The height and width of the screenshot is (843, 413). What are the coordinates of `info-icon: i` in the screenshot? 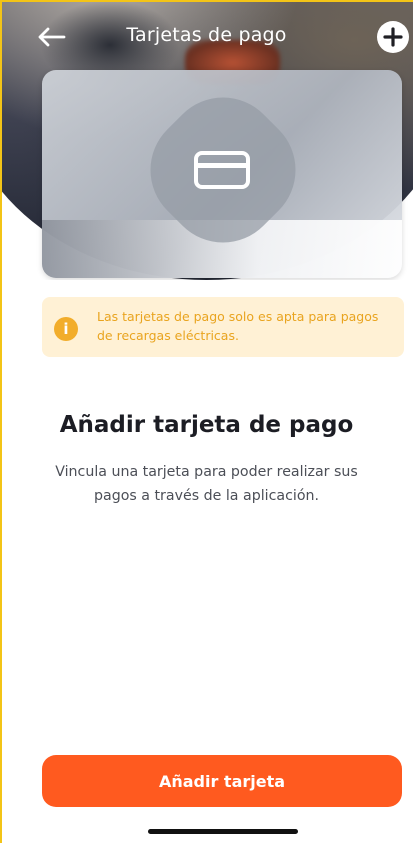 It's located at (66, 329).